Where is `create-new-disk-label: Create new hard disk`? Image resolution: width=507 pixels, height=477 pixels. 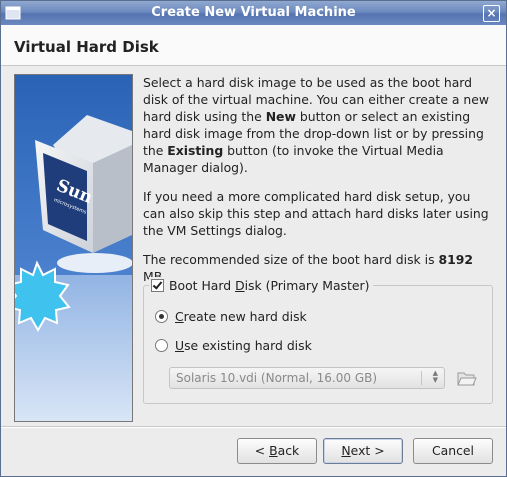
create-new-disk-label: Create new hard disk is located at coordinates (241, 316).